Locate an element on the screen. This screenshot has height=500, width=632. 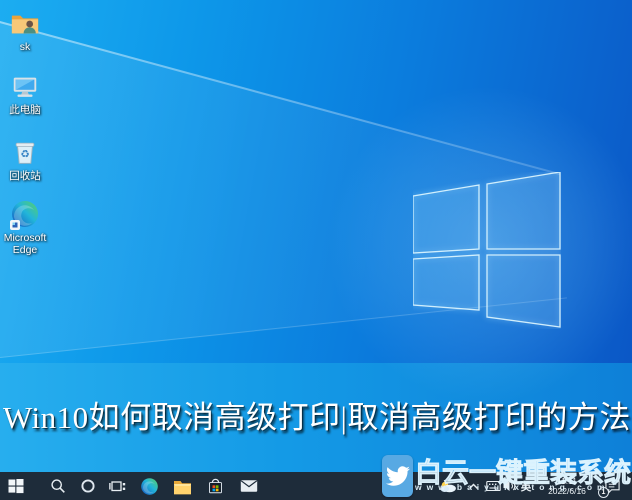
cortana-button is located at coordinates (88, 486).